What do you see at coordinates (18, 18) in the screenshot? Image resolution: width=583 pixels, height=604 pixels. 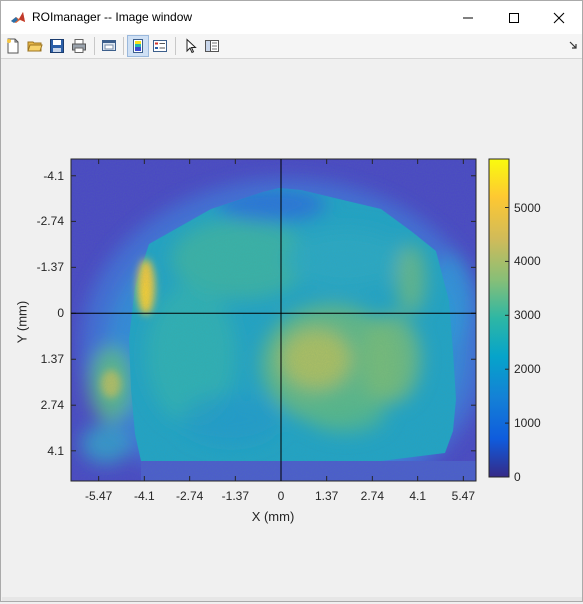 I see `matlab-logo-icon` at bounding box center [18, 18].